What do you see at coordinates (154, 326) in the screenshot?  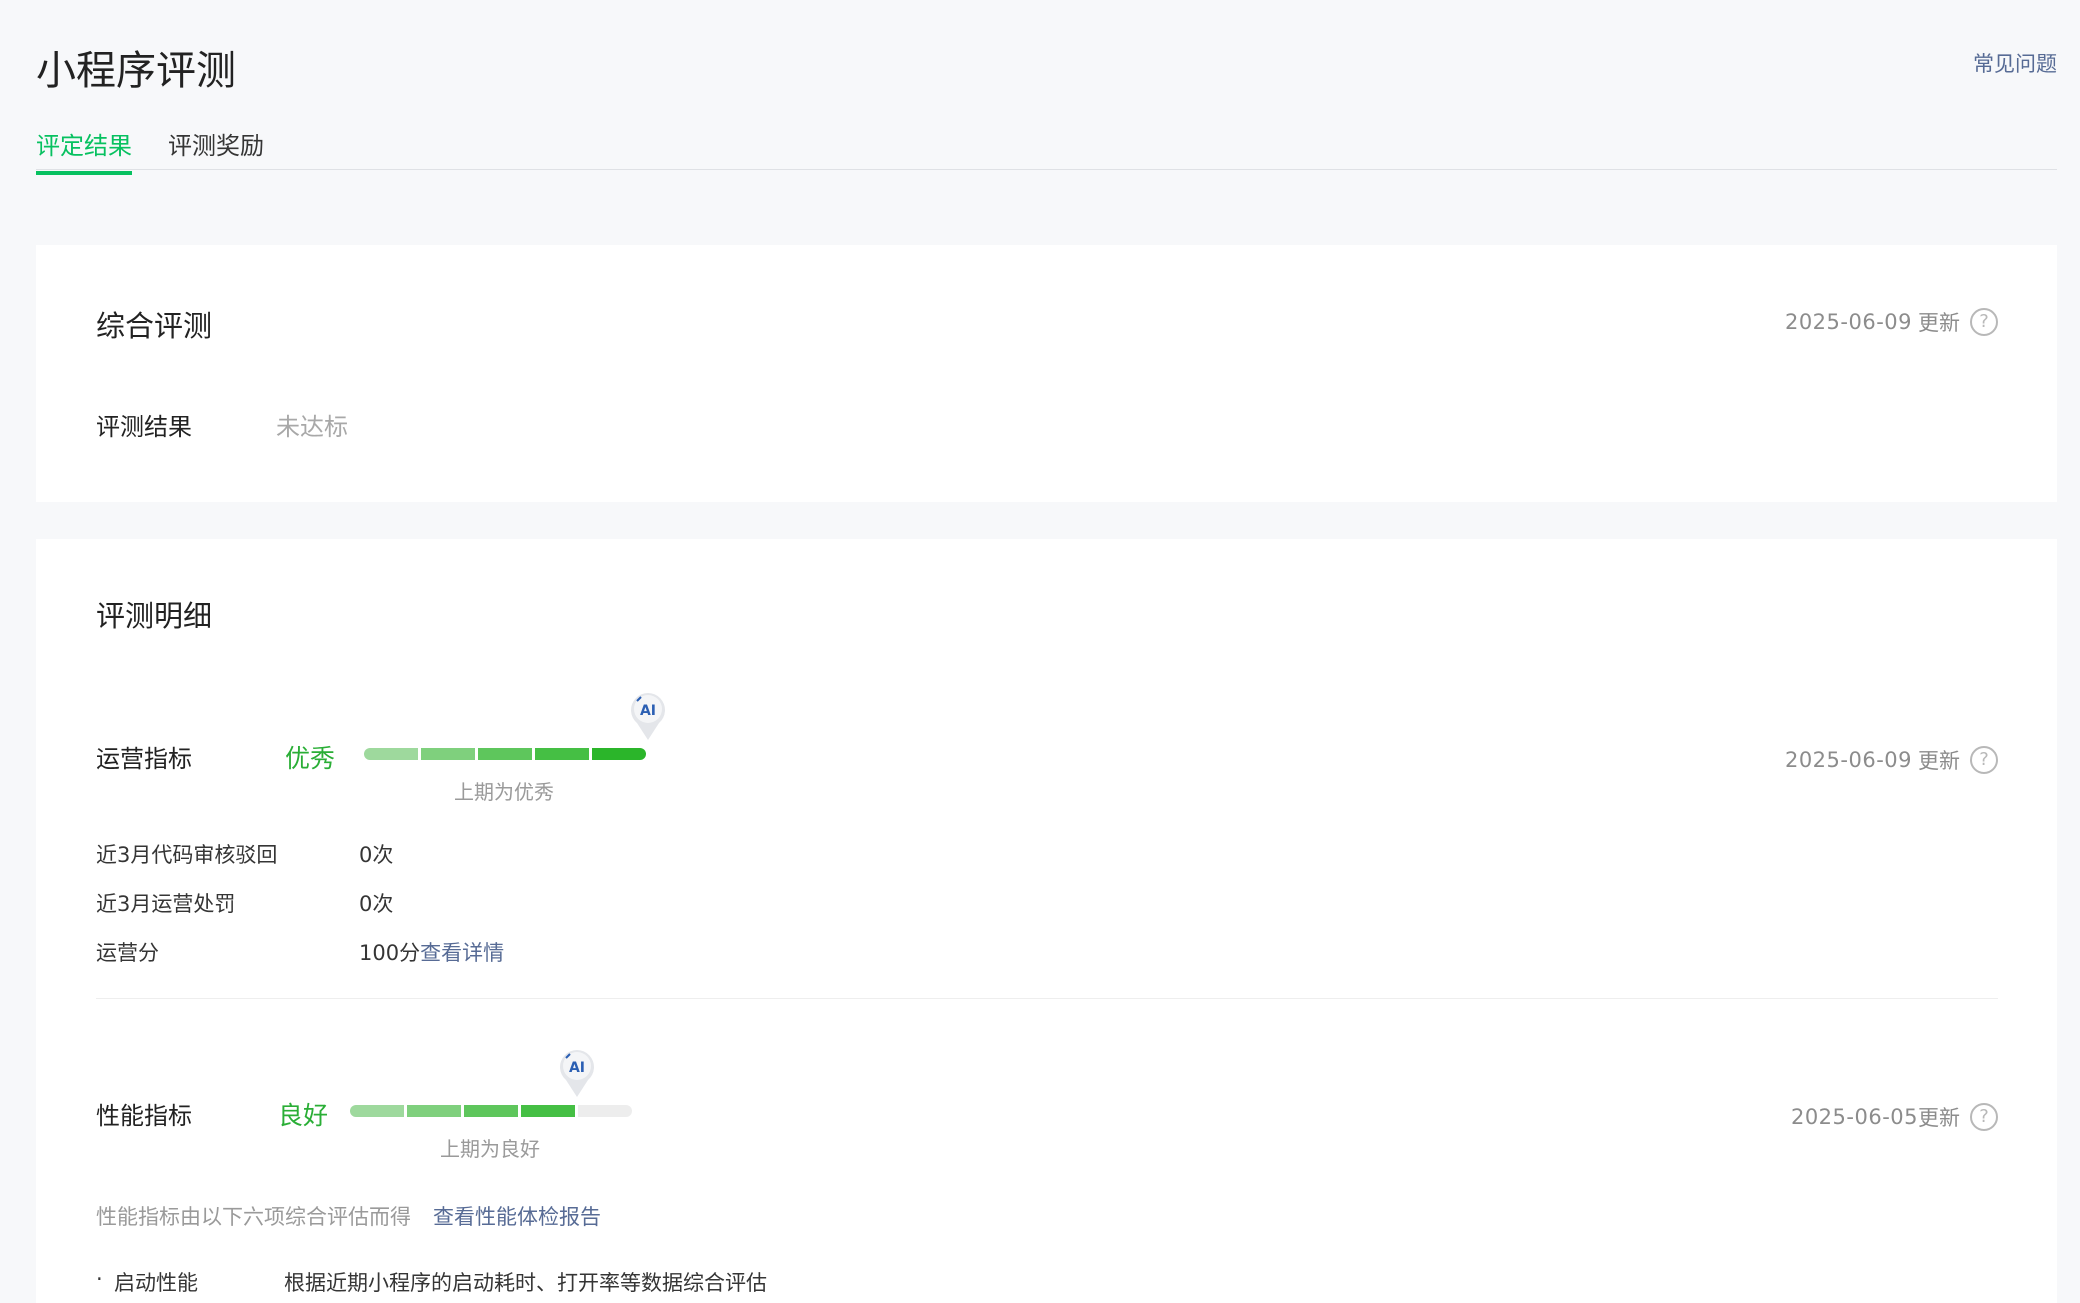 I see `overall-title: 综合评测` at bounding box center [154, 326].